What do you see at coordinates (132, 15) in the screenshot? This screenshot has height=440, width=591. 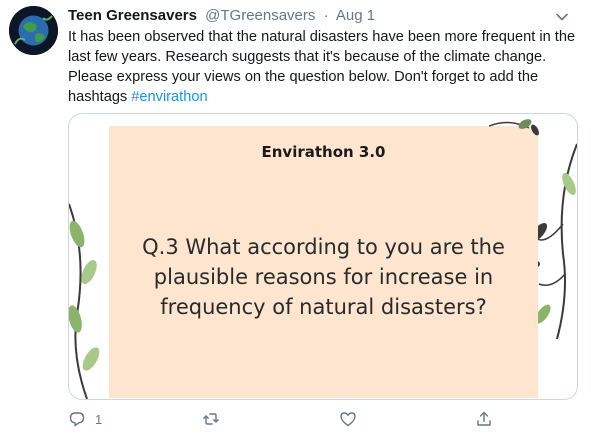 I see `display-name: Teen Greensavers` at bounding box center [132, 15].